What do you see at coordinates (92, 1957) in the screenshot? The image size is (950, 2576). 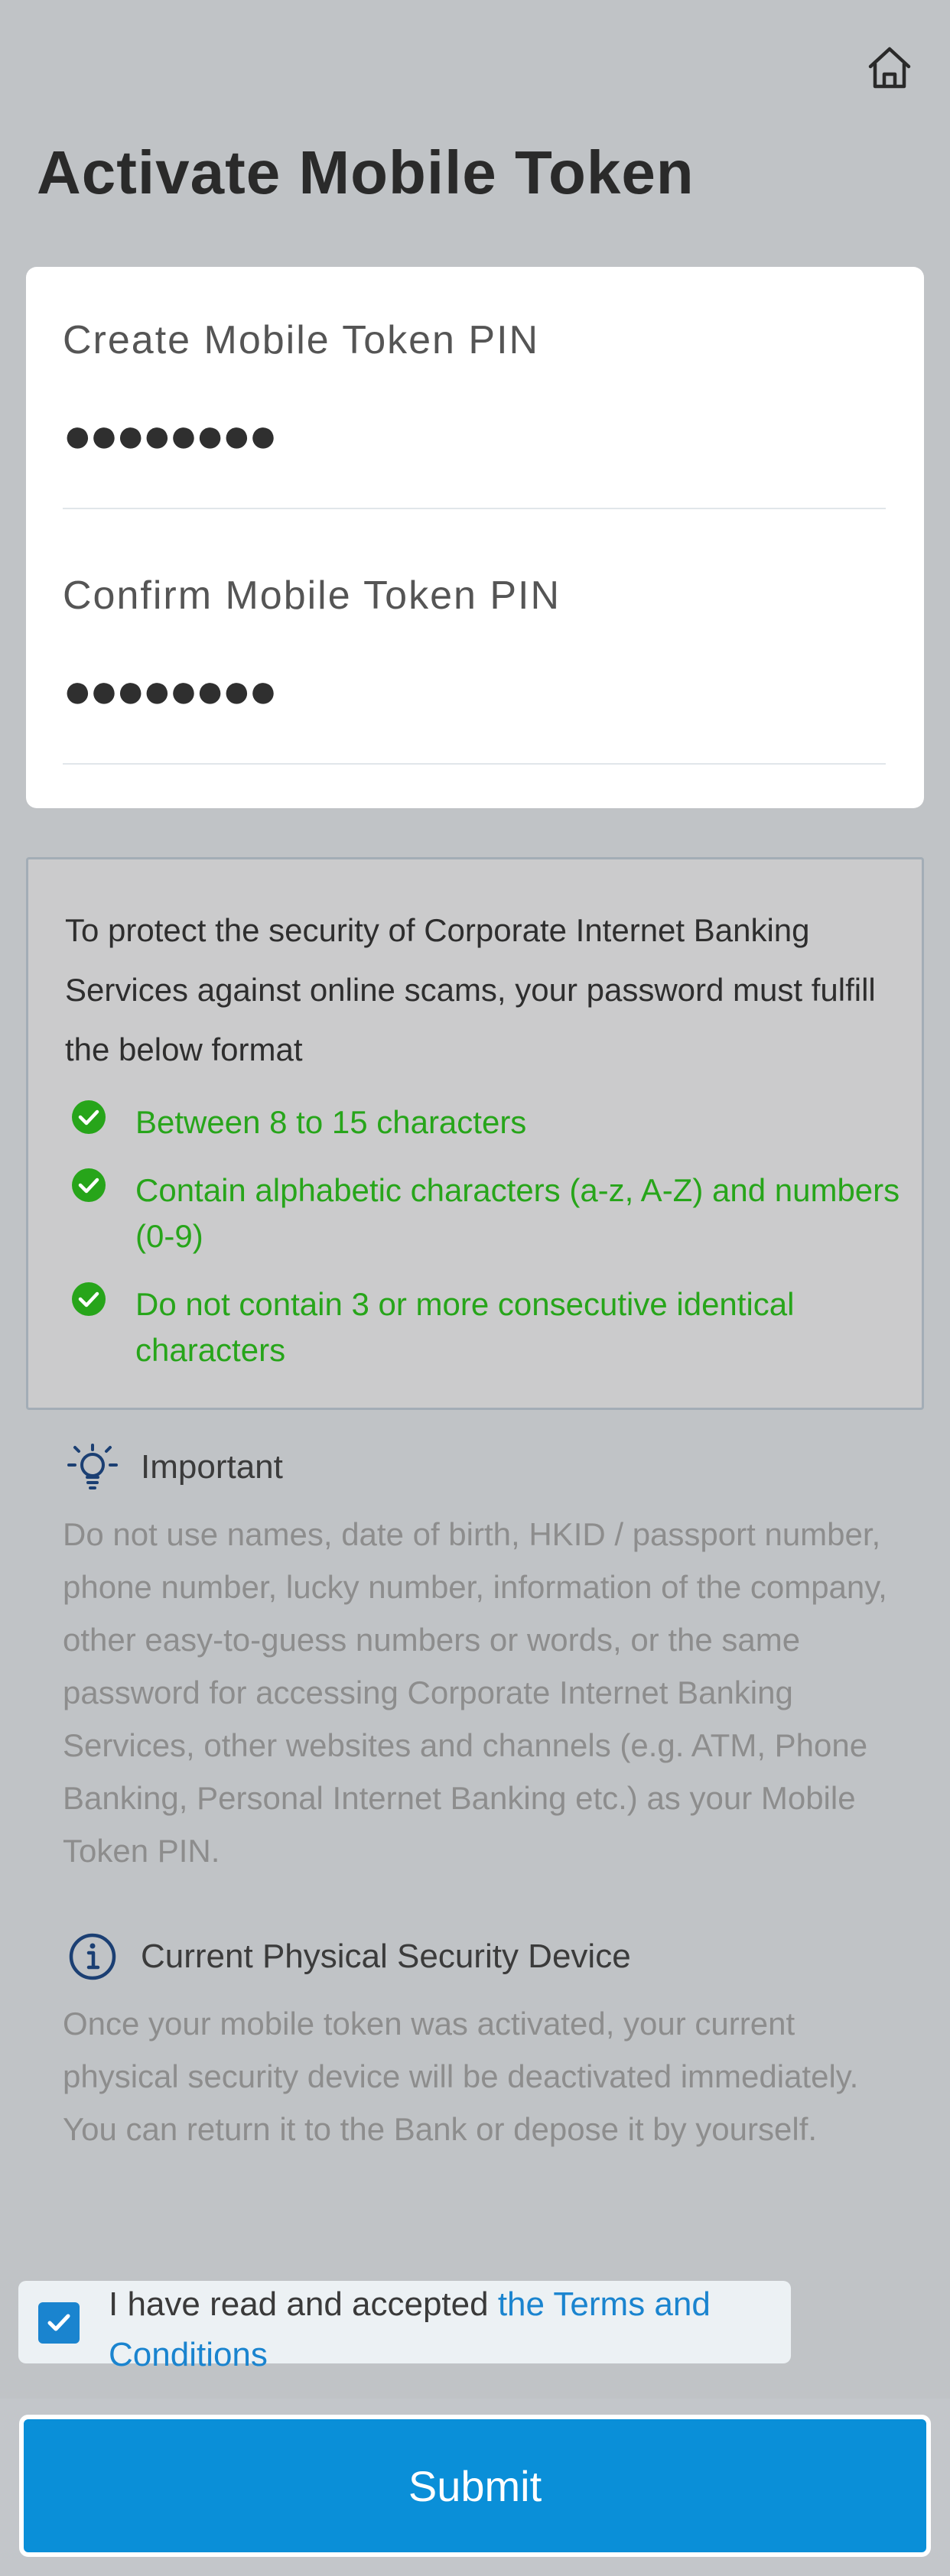 I see `info-icon` at bounding box center [92, 1957].